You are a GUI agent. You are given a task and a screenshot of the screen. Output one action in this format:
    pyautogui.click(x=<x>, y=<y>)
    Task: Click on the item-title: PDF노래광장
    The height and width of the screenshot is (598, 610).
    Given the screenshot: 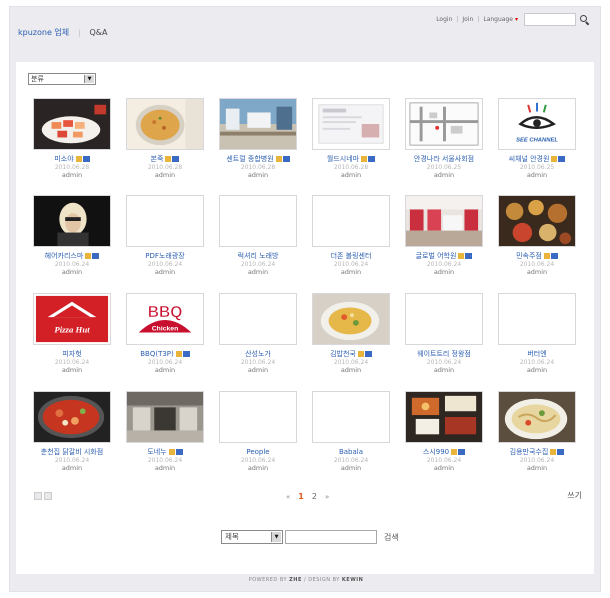 What is the action you would take?
    pyautogui.click(x=165, y=256)
    